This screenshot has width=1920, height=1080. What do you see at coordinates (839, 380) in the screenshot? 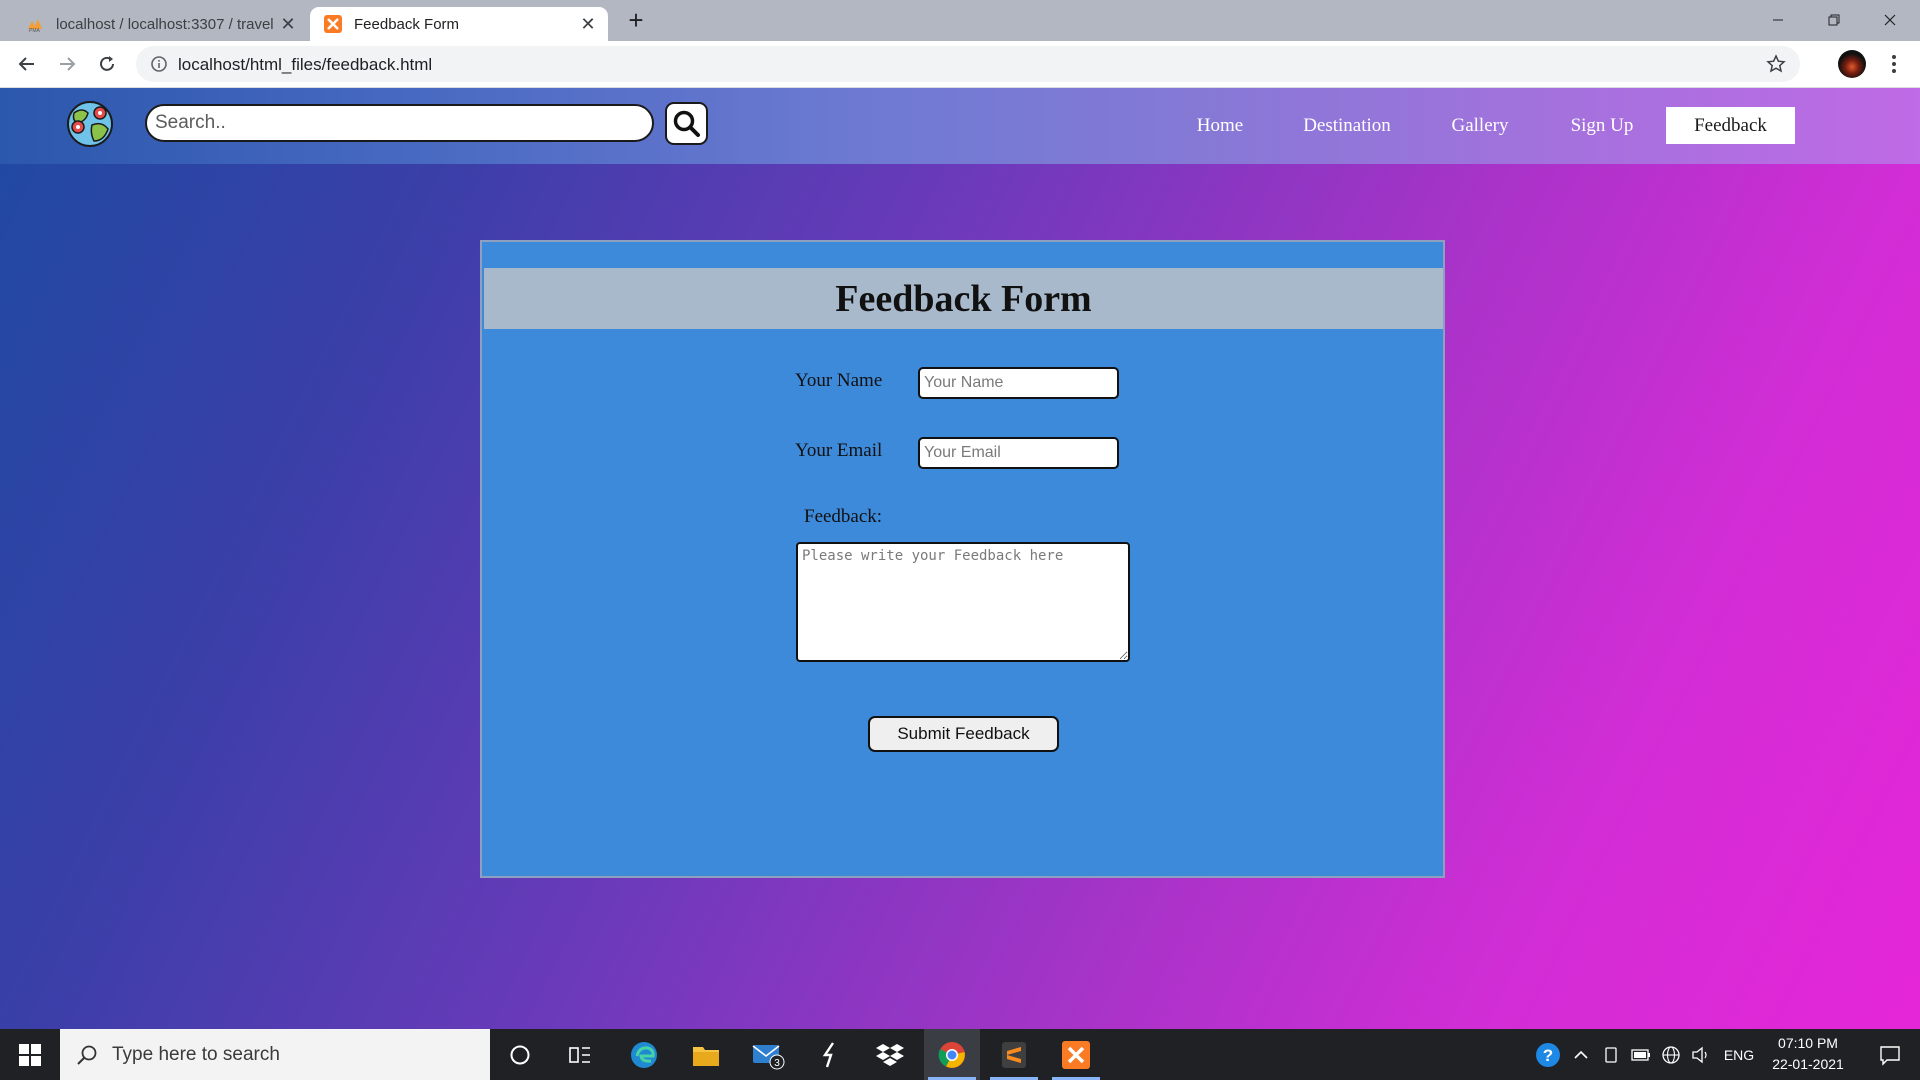
I see `name-label: Your Name` at bounding box center [839, 380].